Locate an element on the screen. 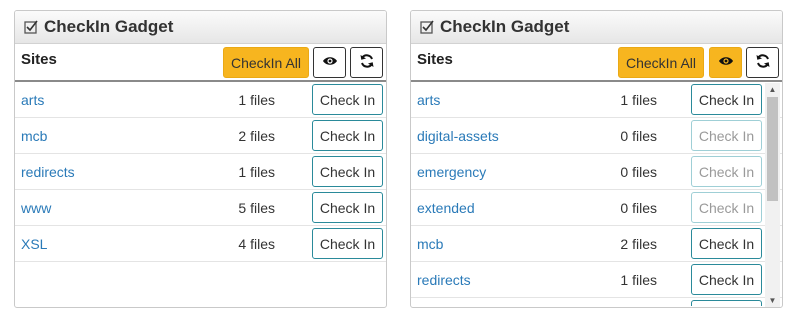  site-row: digital-assets 0 files Check In is located at coordinates (596, 136).